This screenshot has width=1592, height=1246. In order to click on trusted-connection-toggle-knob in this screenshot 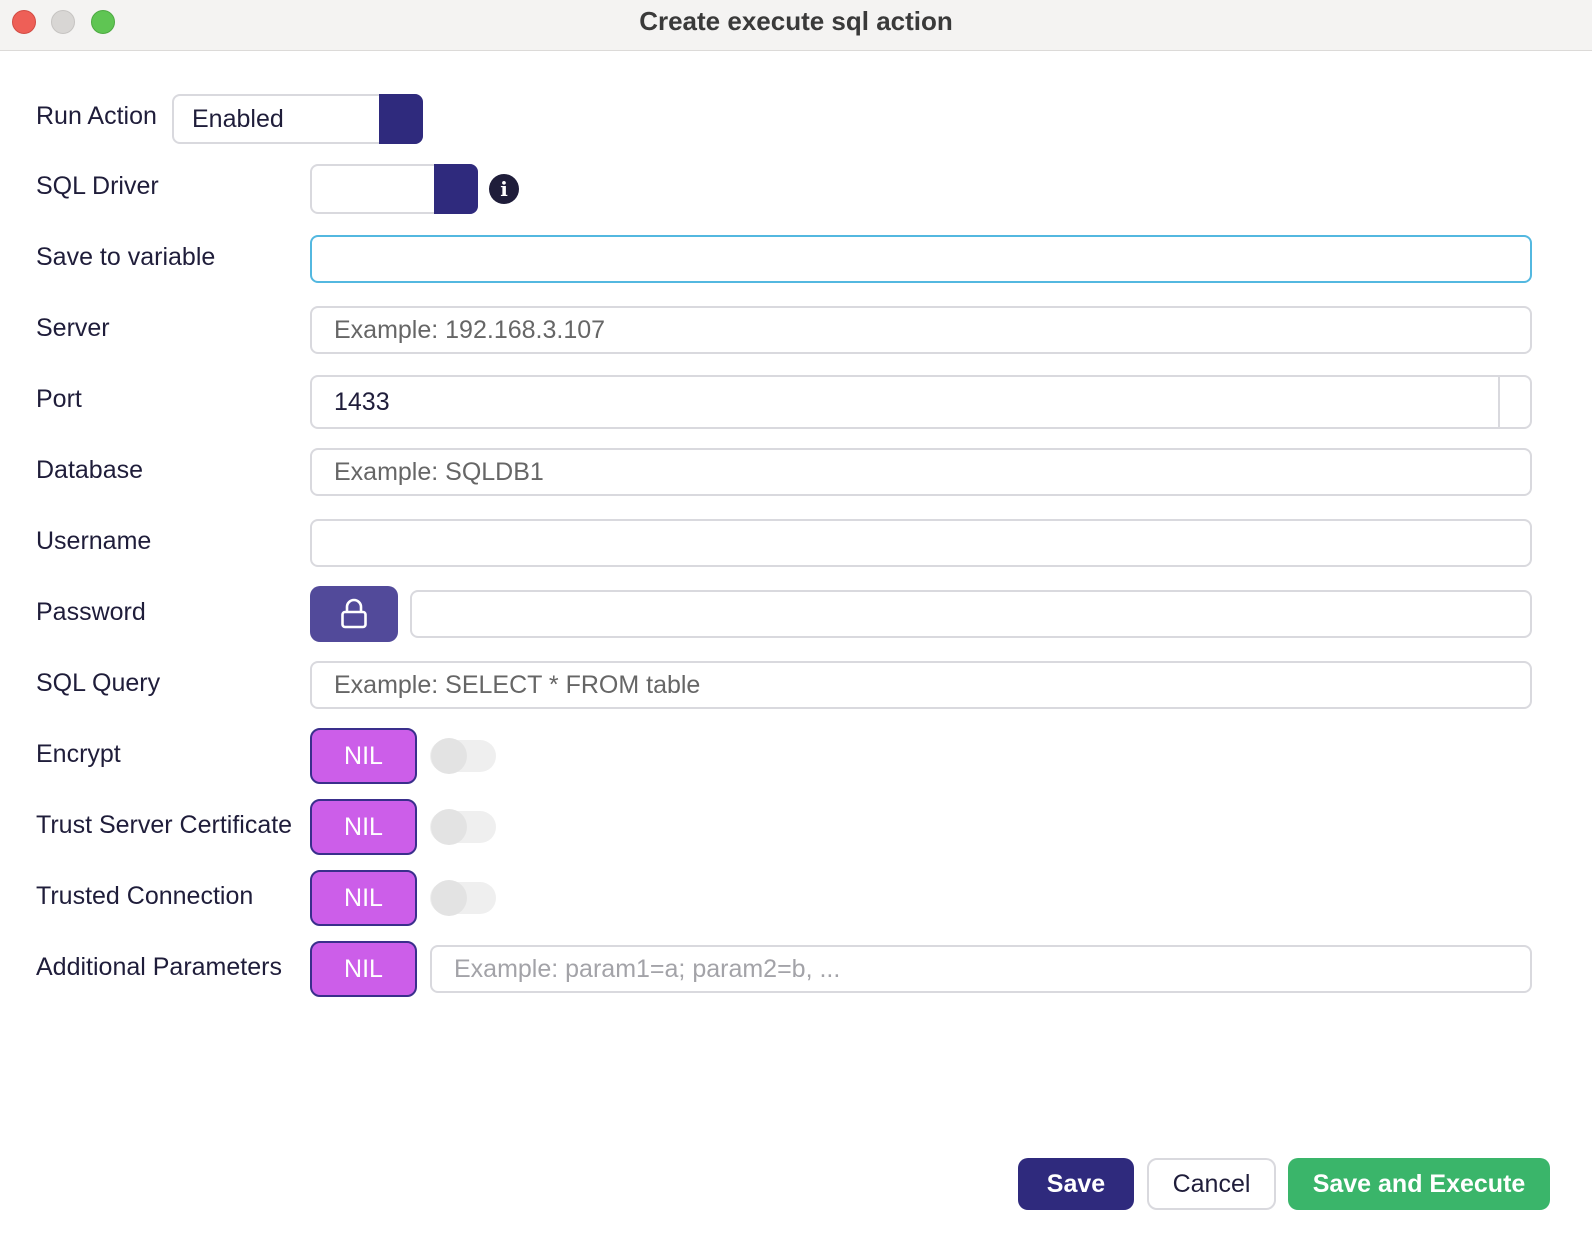, I will do `click(449, 898)`.